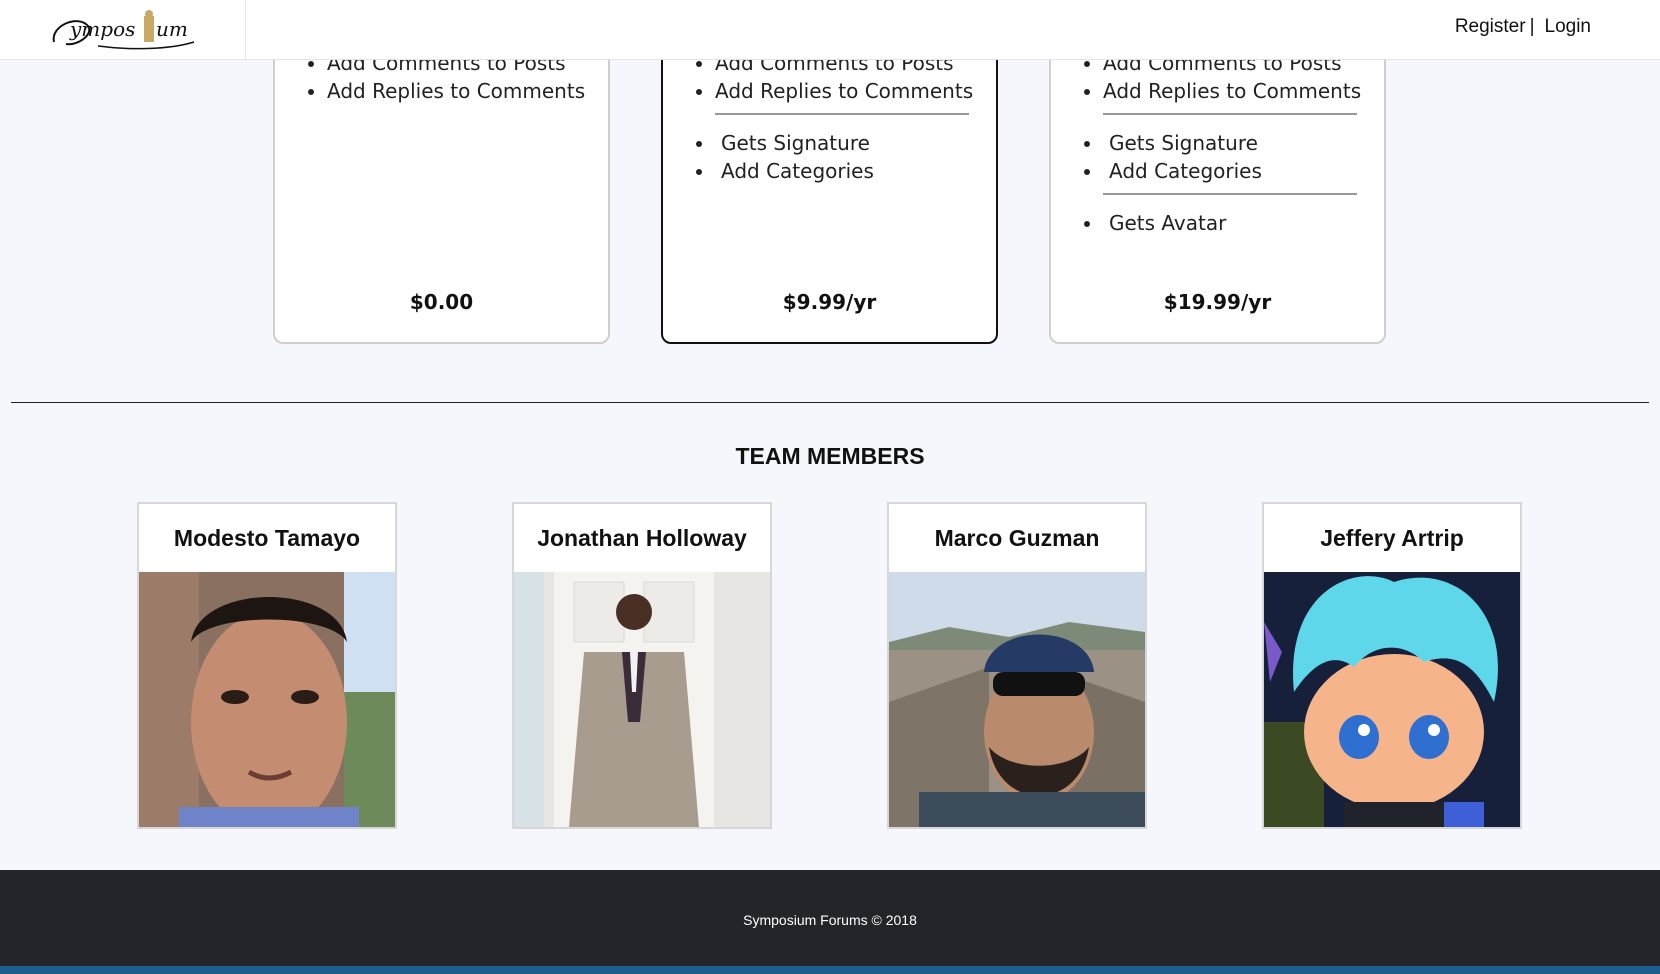 Image resolution: width=1660 pixels, height=974 pixels. Describe the element at coordinates (830, 456) in the screenshot. I see `team-section-title: TEAM MEMBERS` at that location.